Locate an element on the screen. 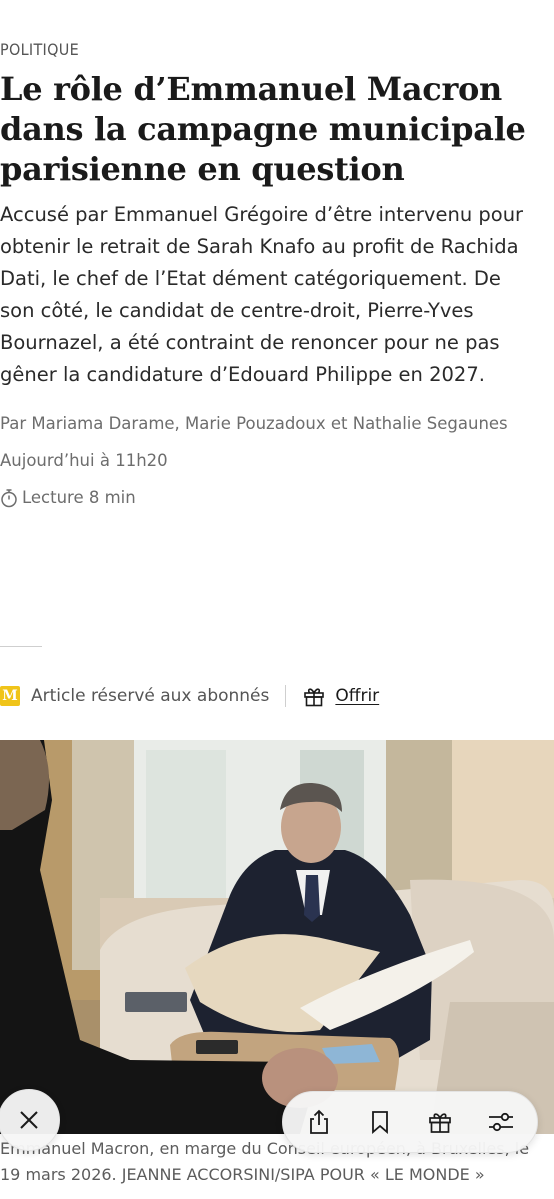  close-button is located at coordinates (30, 1120).